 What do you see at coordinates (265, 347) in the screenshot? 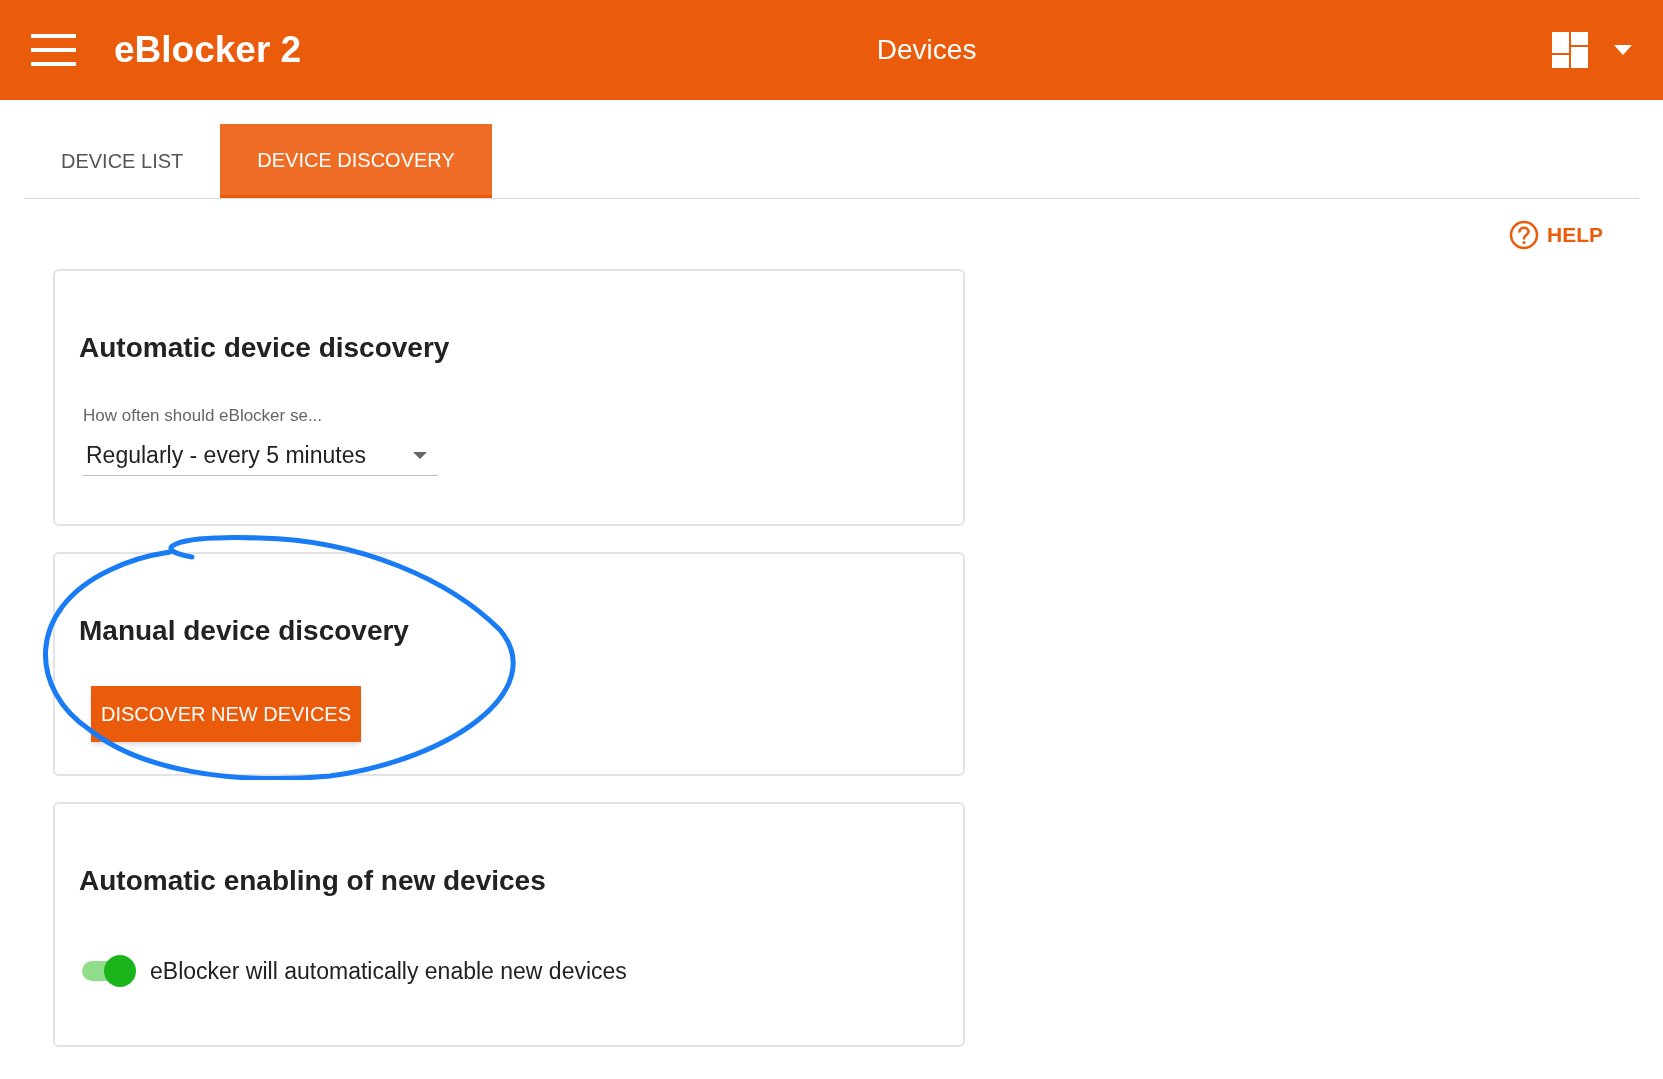
I see `card-title: Automatic device discovery` at bounding box center [265, 347].